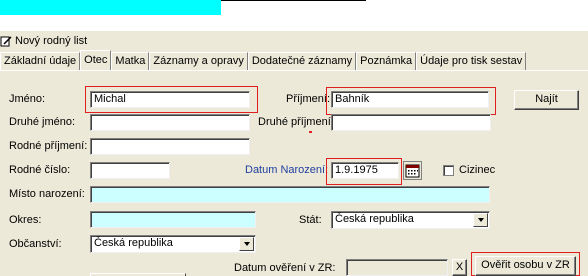 This screenshot has width=588, height=276. I want to click on obcanstvi-select-value: Česká republika, so click(133, 243).